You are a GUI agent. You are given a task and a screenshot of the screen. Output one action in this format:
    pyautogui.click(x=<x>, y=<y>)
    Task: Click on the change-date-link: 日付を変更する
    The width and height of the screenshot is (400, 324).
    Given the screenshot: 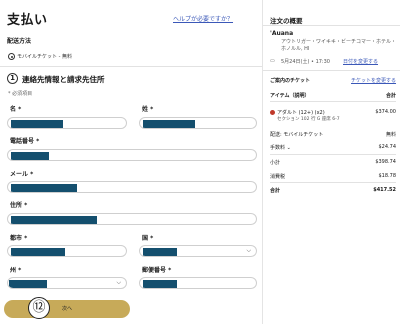 What is the action you would take?
    pyautogui.click(x=360, y=61)
    